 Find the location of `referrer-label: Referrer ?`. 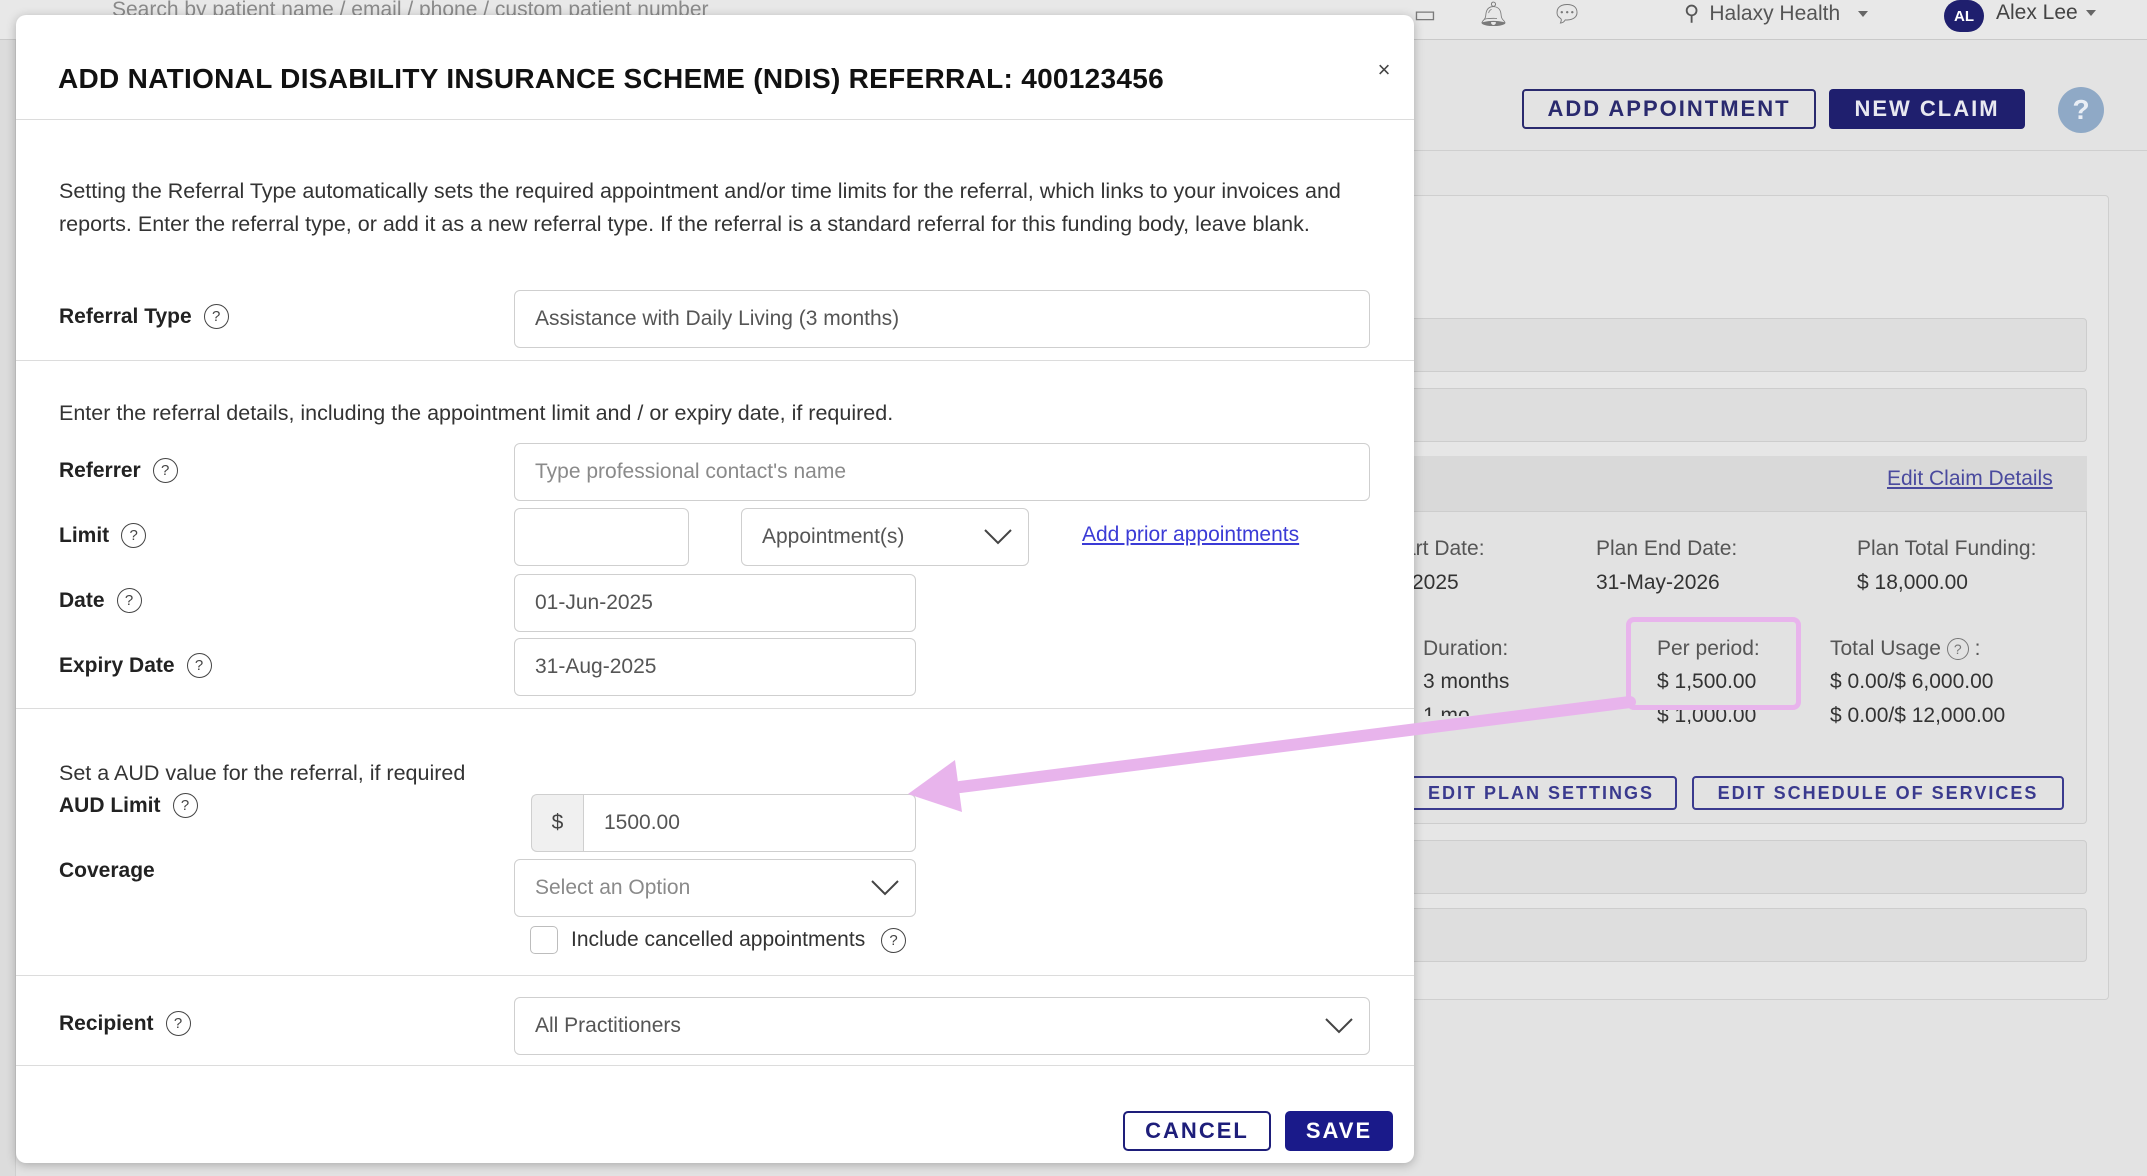

referrer-label: Referrer ? is located at coordinates (118, 470).